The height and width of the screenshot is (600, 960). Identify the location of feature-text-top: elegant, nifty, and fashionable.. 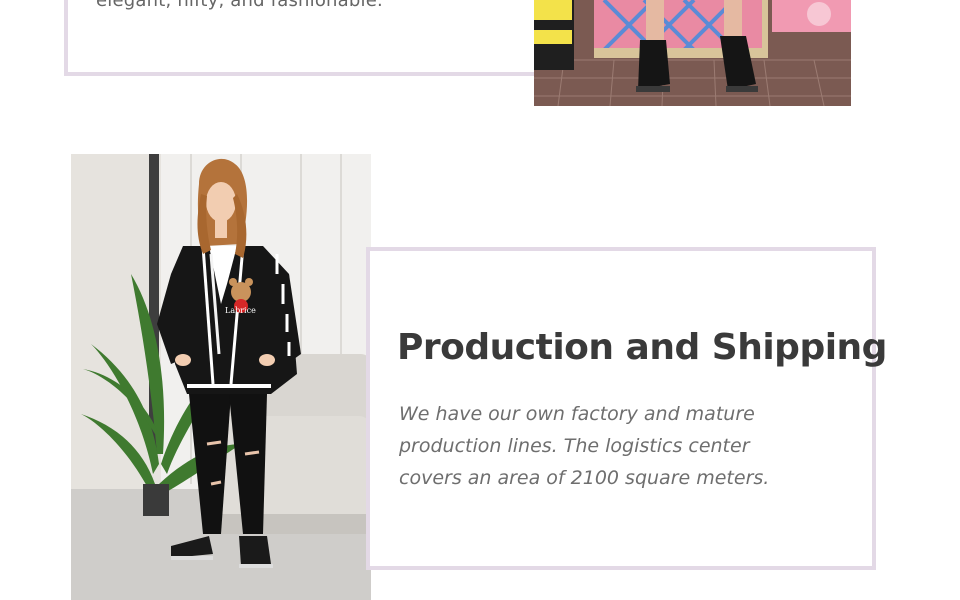
(239, 5).